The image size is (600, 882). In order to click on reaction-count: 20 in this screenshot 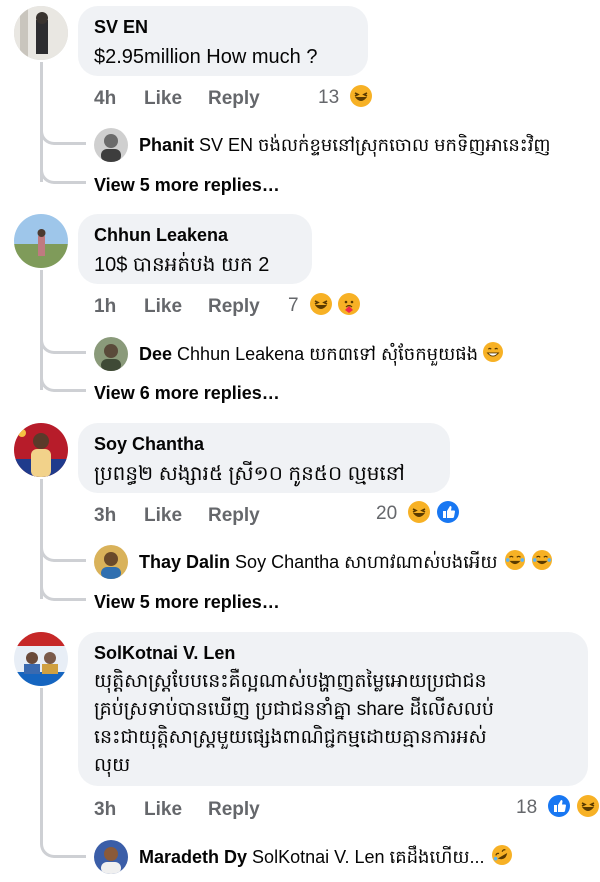, I will do `click(387, 513)`.